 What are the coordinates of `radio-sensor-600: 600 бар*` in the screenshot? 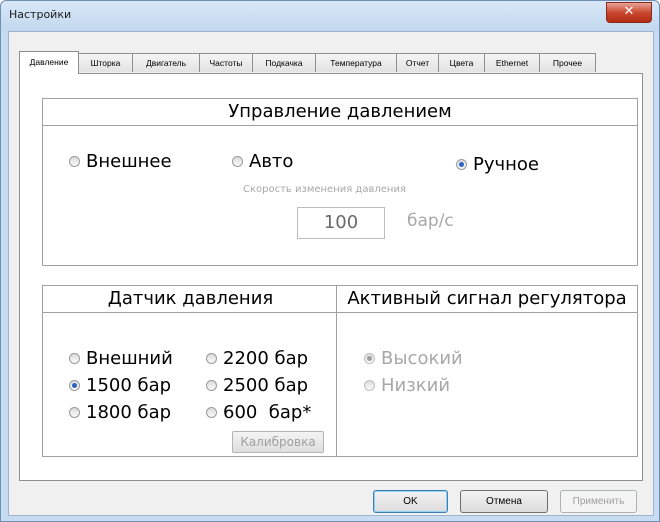 It's located at (258, 412).